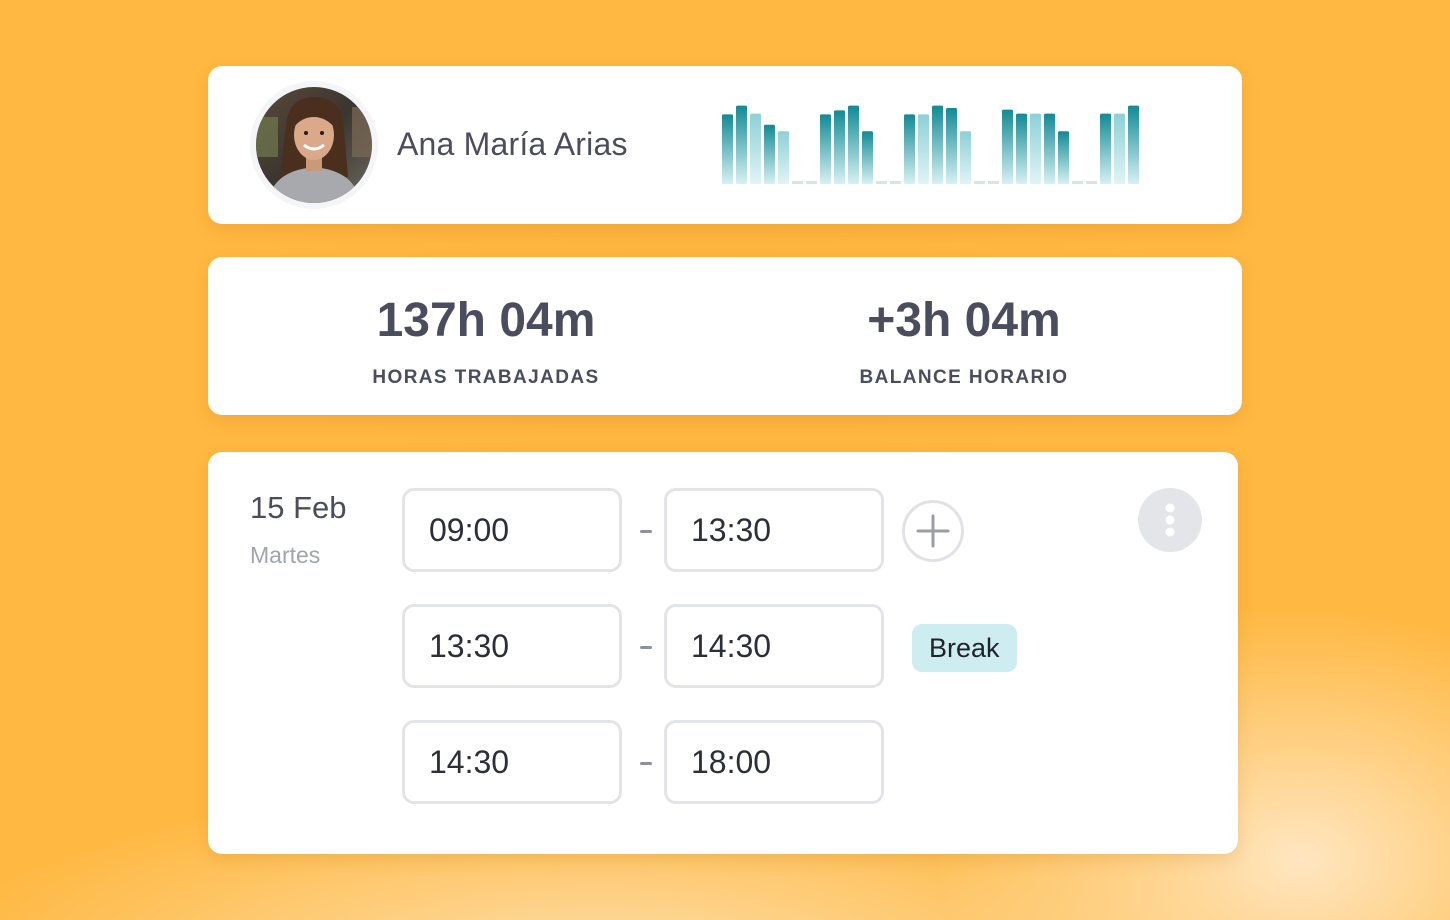  What do you see at coordinates (964, 320) in the screenshot?
I see `balance-value: +3h 04m` at bounding box center [964, 320].